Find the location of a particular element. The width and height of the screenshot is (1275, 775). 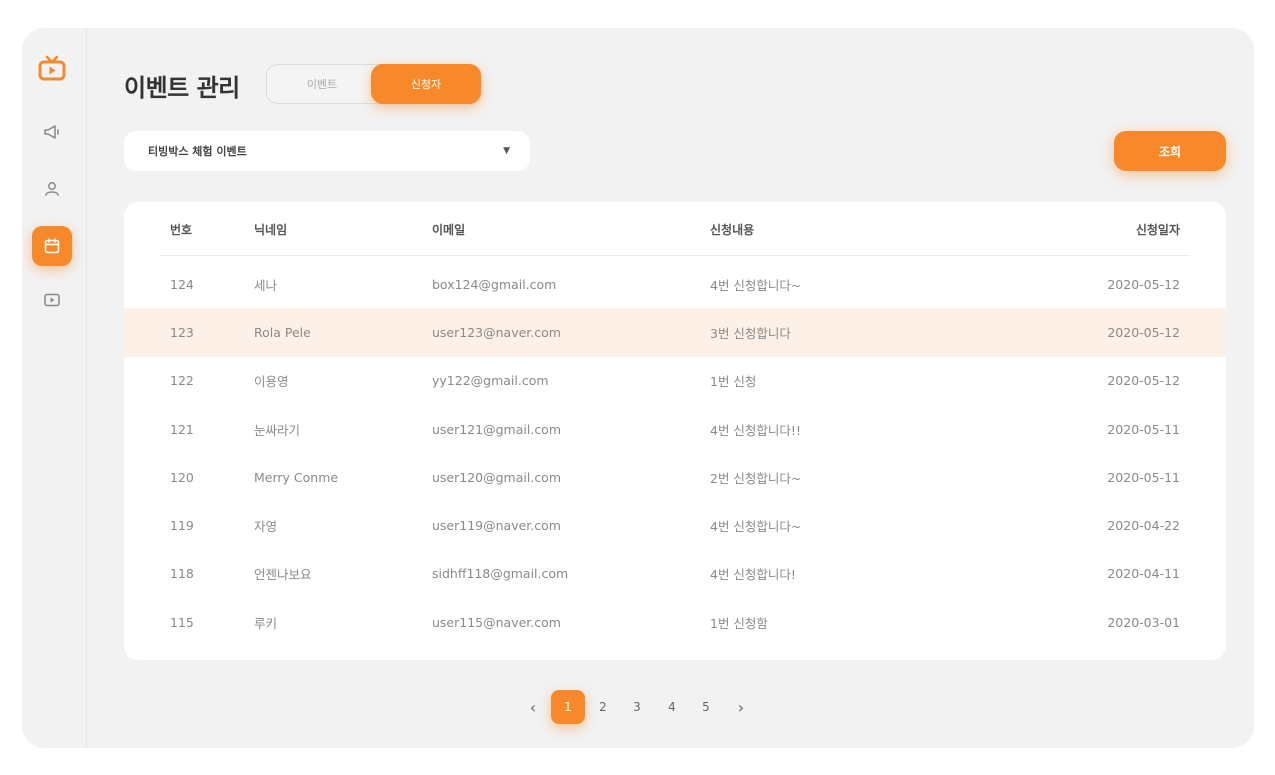

page-1-button: 1 is located at coordinates (568, 707).